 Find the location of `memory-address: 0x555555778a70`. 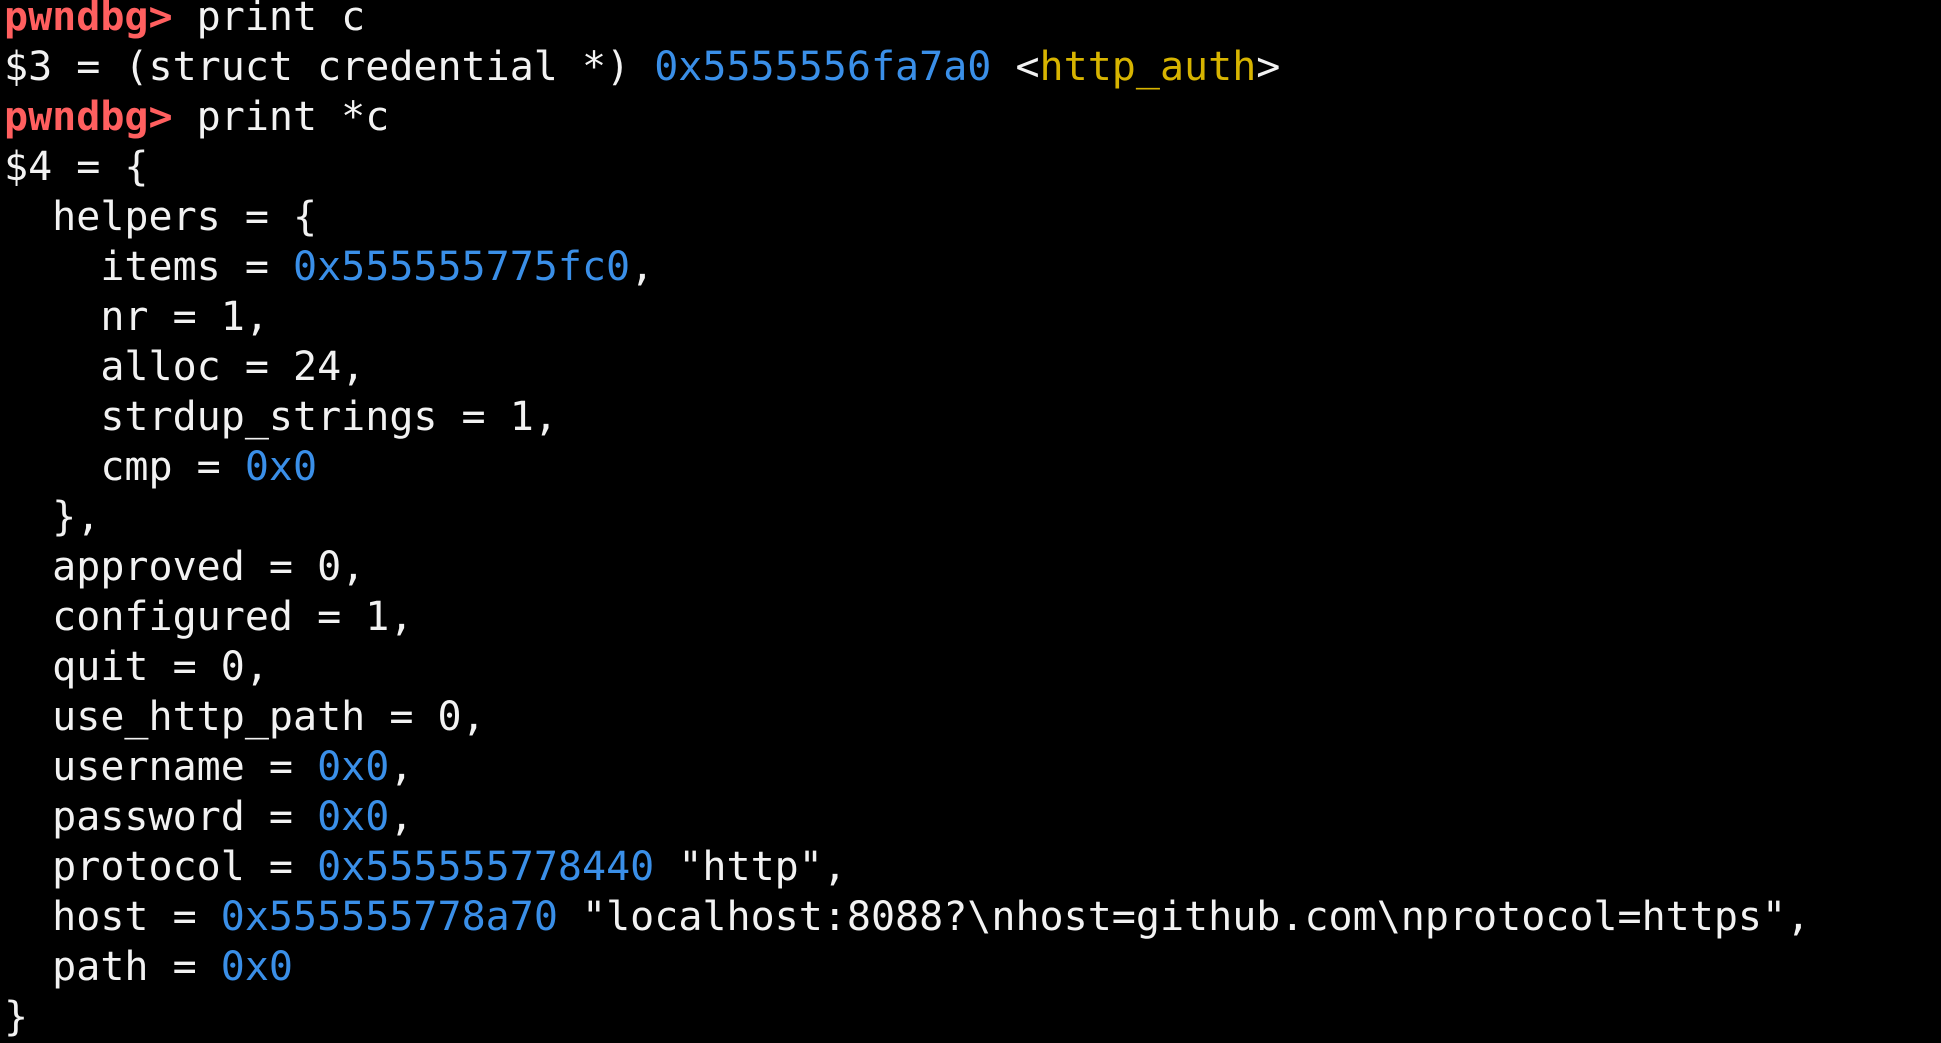

memory-address: 0x555555778a70 is located at coordinates (389, 917).